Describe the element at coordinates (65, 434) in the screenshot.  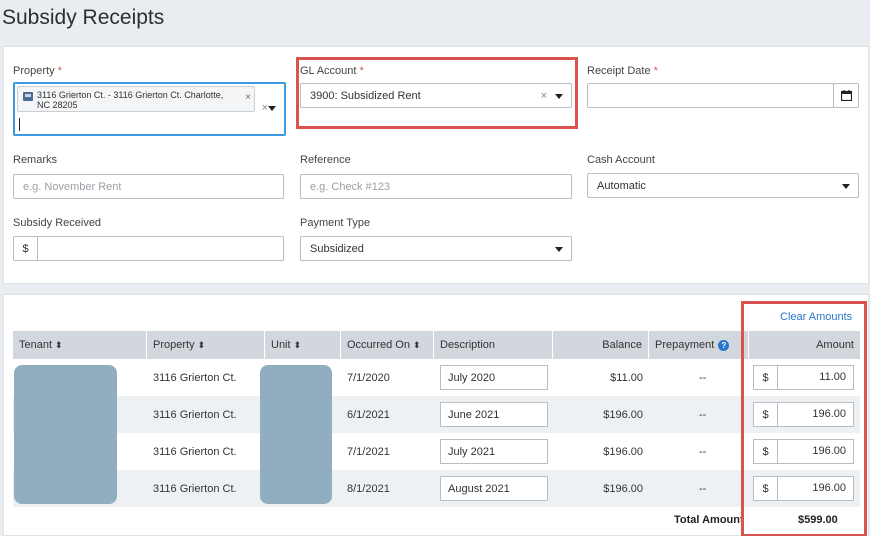
I see `redacted-tenant` at that location.